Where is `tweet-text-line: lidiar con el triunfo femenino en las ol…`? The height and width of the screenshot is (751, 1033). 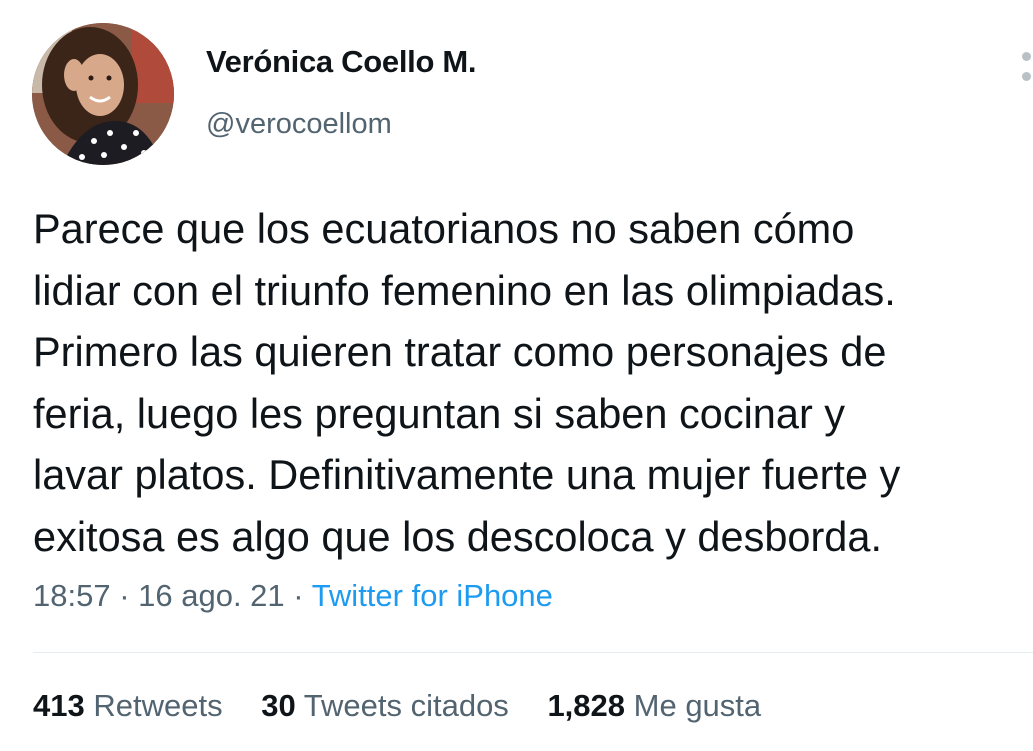
tweet-text-line: lidiar con el triunfo femenino en las ol… is located at coordinates (464, 290).